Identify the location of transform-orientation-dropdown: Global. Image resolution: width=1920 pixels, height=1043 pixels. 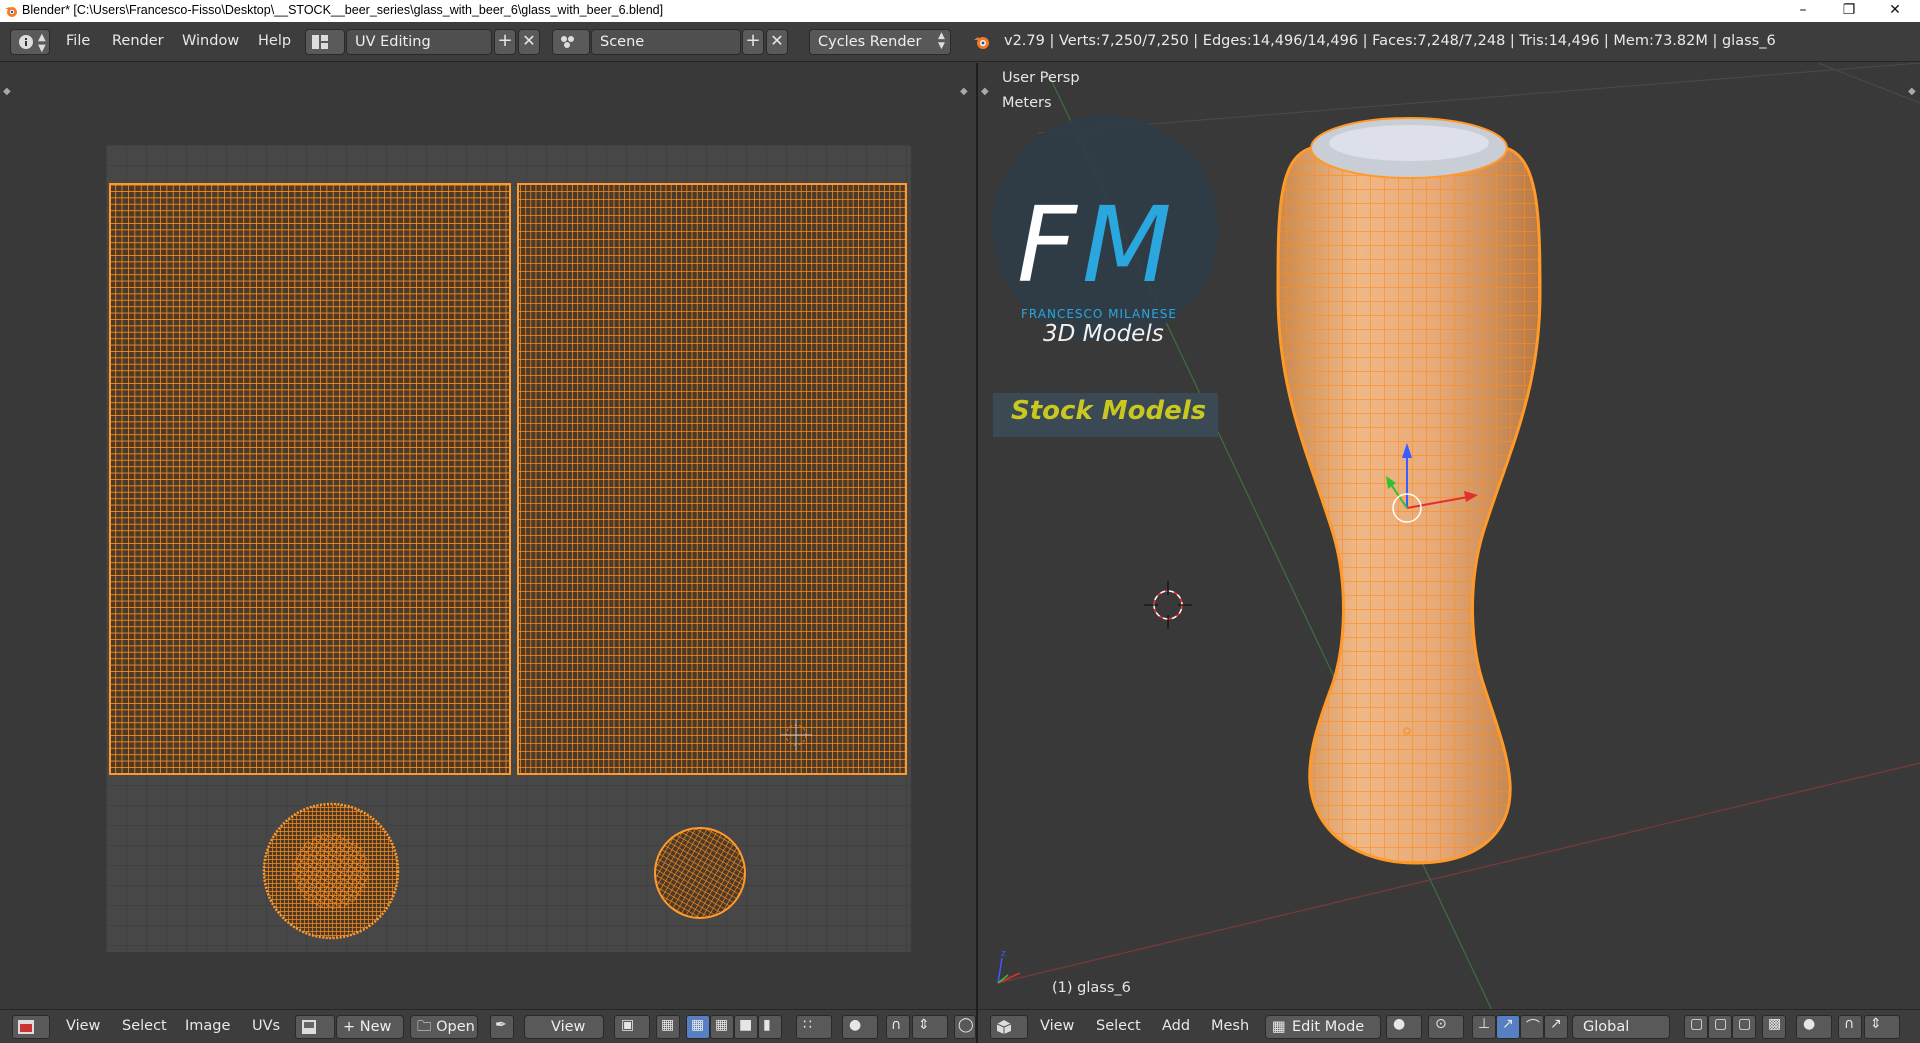
(1621, 1027).